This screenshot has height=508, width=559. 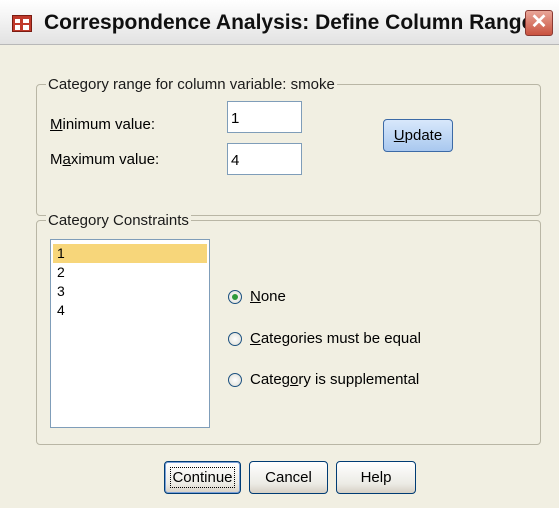 I want to click on category-listbox: 1 2 3 4, so click(x=130, y=333).